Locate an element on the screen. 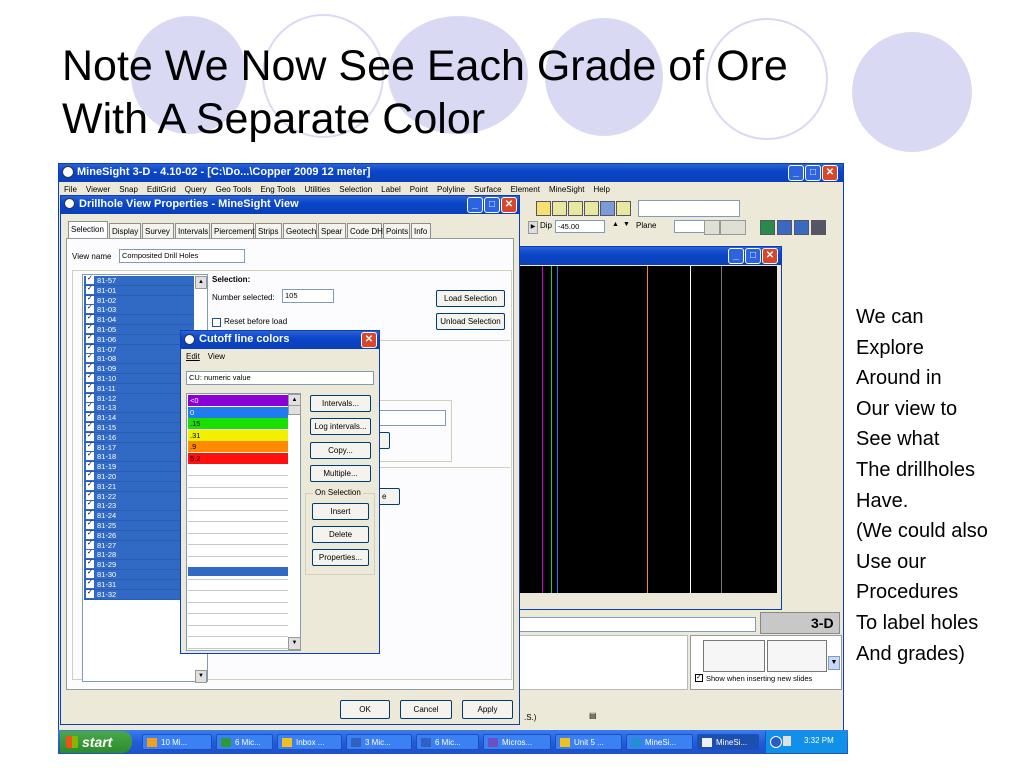 The image size is (1024, 768). cutoff-color-row: 5.2 is located at coordinates (238, 458).